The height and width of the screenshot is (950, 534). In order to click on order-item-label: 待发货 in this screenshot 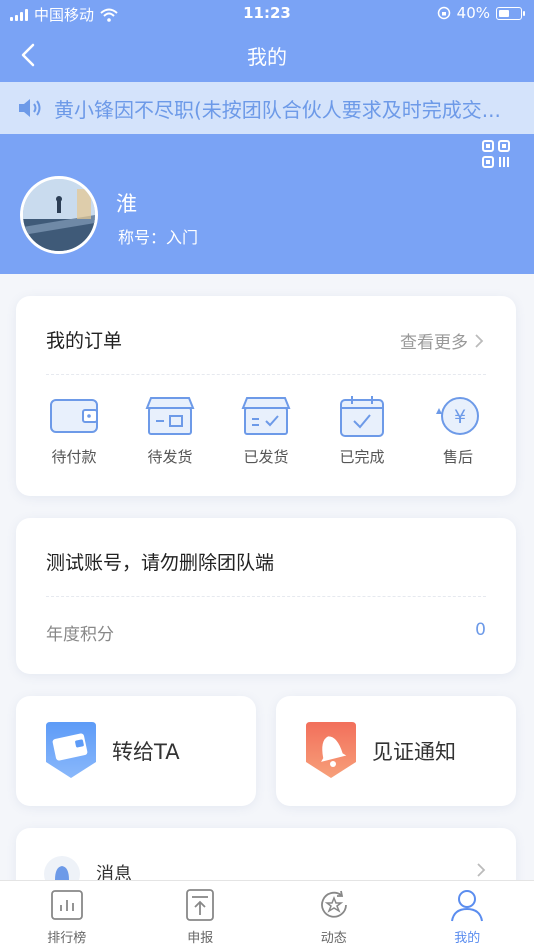, I will do `click(170, 457)`.